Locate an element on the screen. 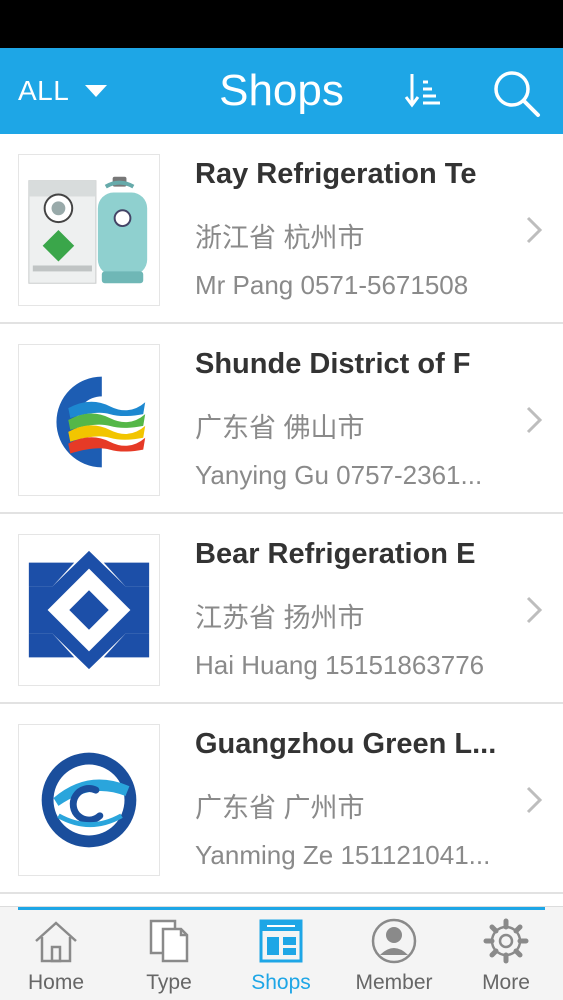  bottom-tab-bar: Home Type Shops Member More is located at coordinates (281, 953).